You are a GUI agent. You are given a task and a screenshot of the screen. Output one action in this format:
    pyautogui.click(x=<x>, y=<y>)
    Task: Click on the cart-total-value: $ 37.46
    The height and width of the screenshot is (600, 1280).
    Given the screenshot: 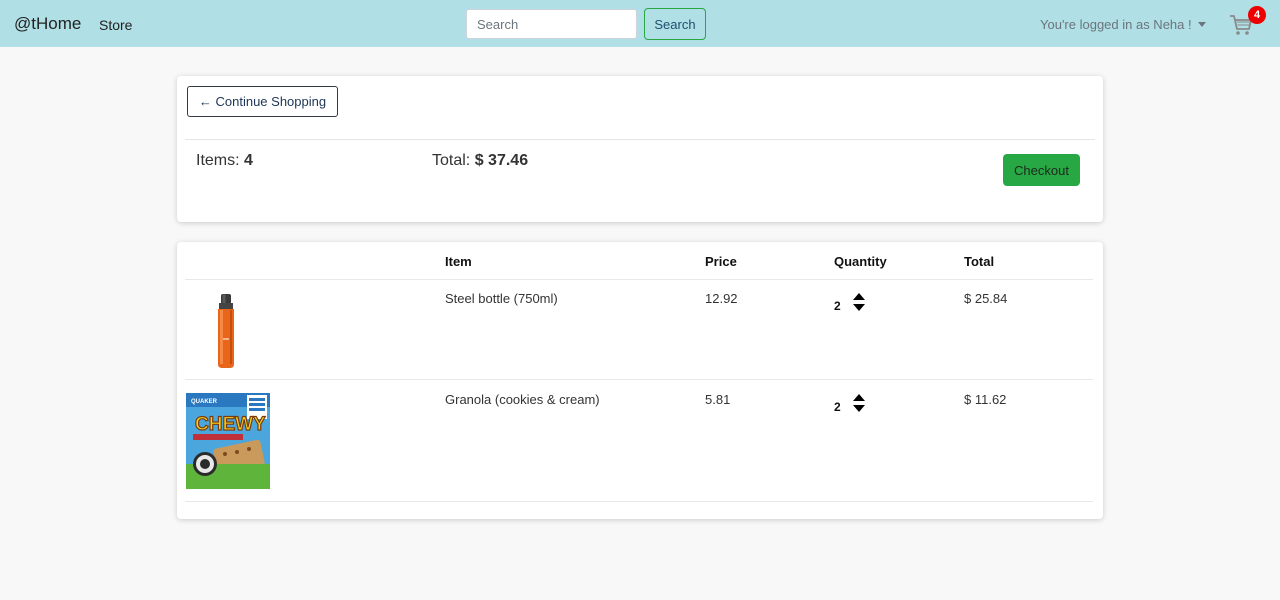 What is the action you would take?
    pyautogui.click(x=501, y=160)
    